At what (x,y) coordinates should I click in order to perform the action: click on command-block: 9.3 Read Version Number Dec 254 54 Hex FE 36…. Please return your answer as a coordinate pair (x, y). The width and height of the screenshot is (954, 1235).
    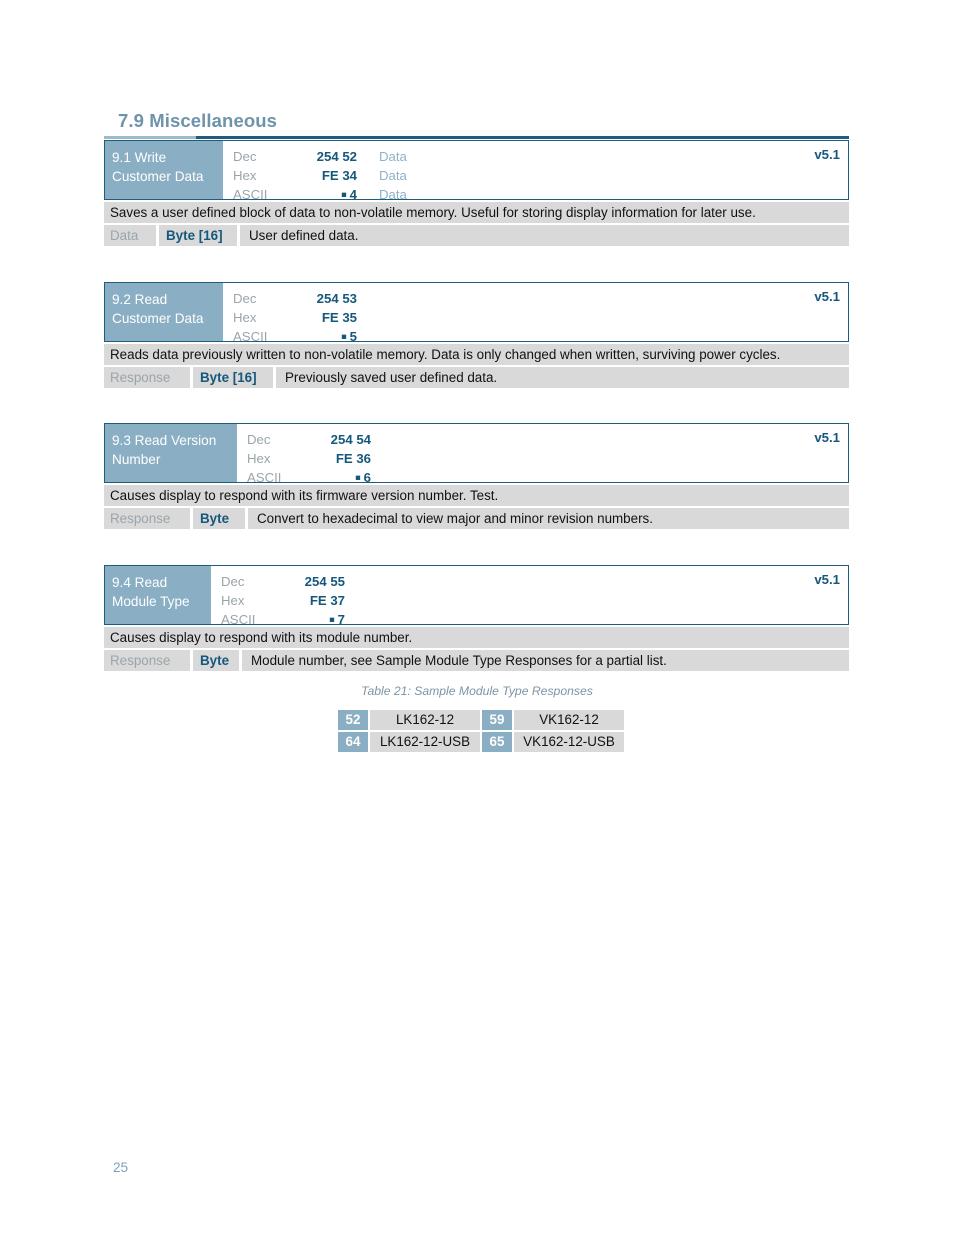
    Looking at the image, I should click on (476, 476).